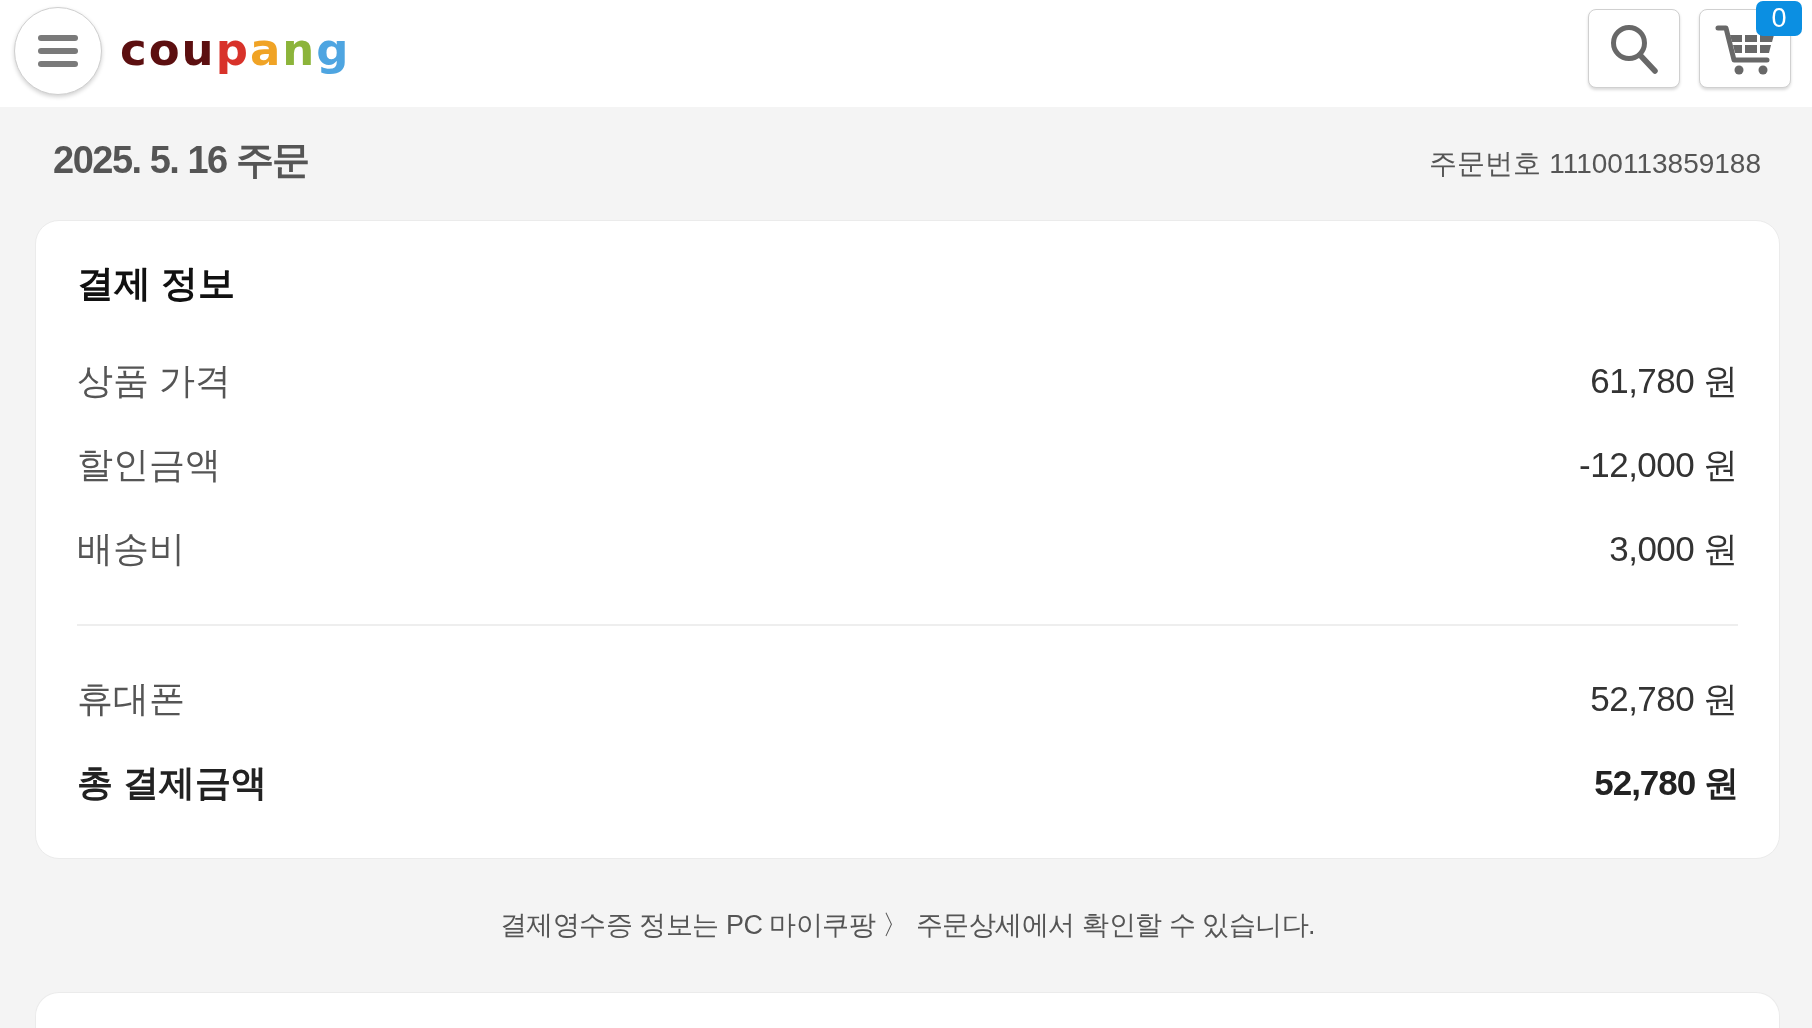 The height and width of the screenshot is (1028, 1812). Describe the element at coordinates (172, 783) in the screenshot. I see `total-label: 총 결제금액` at that location.